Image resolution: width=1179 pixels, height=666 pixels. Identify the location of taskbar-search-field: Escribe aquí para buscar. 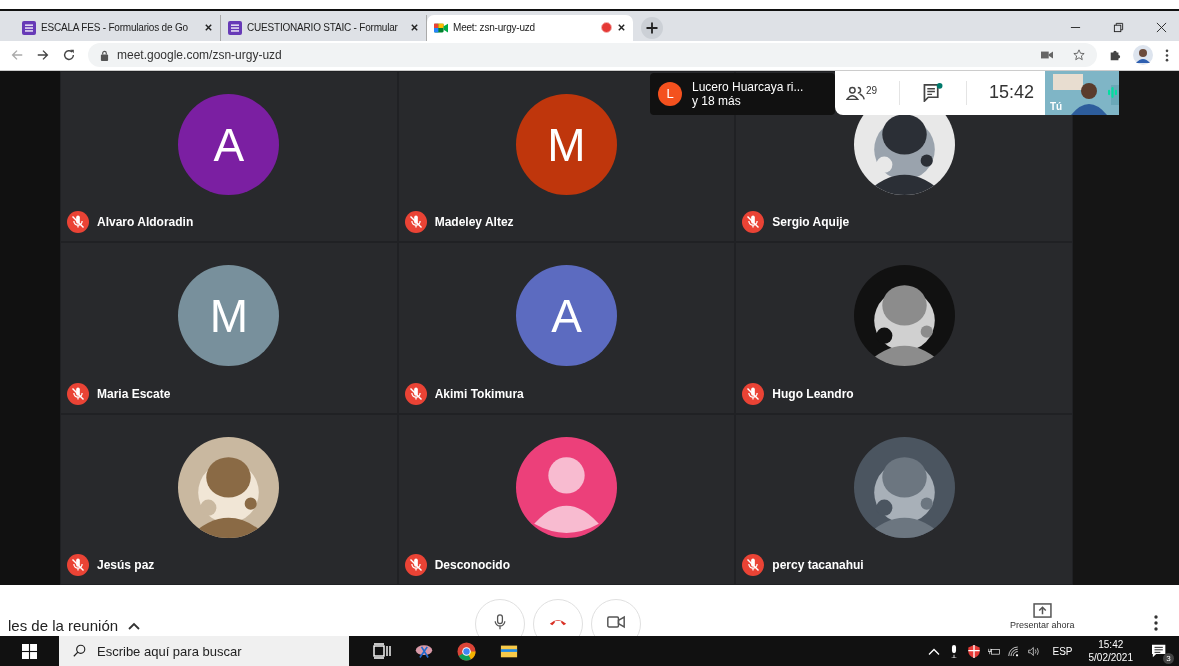
(204, 651).